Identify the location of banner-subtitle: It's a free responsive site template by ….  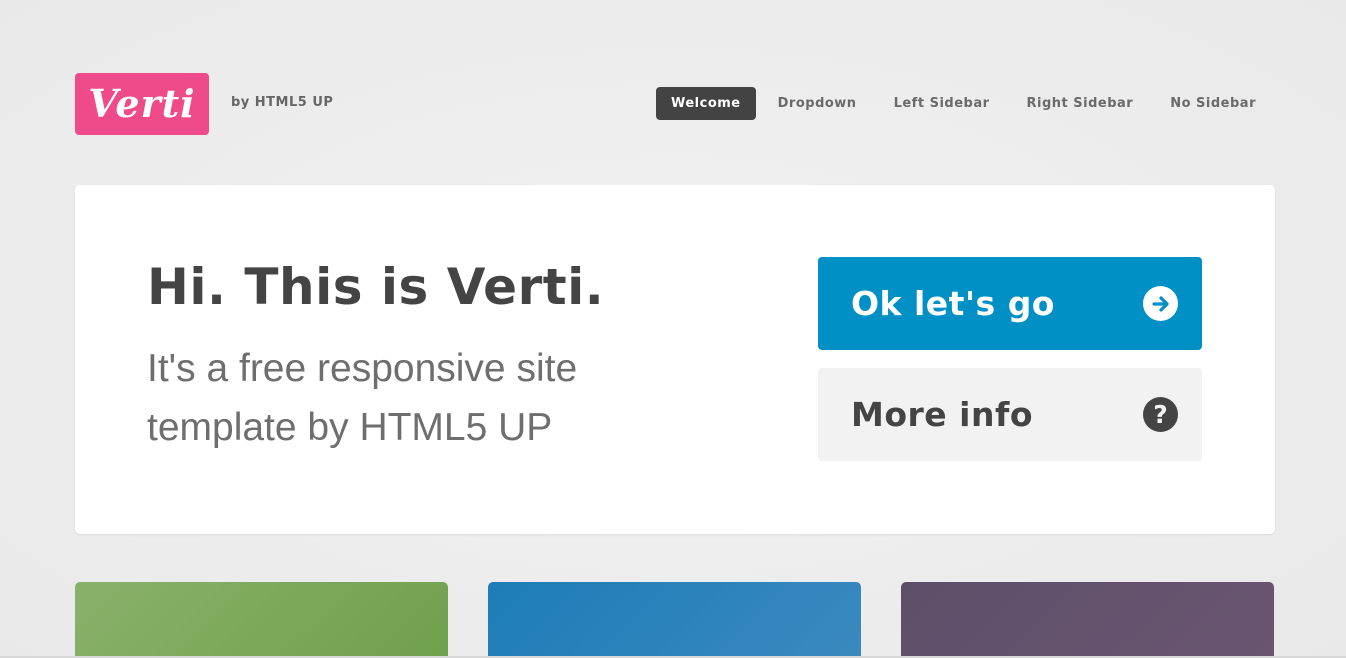
(427, 398).